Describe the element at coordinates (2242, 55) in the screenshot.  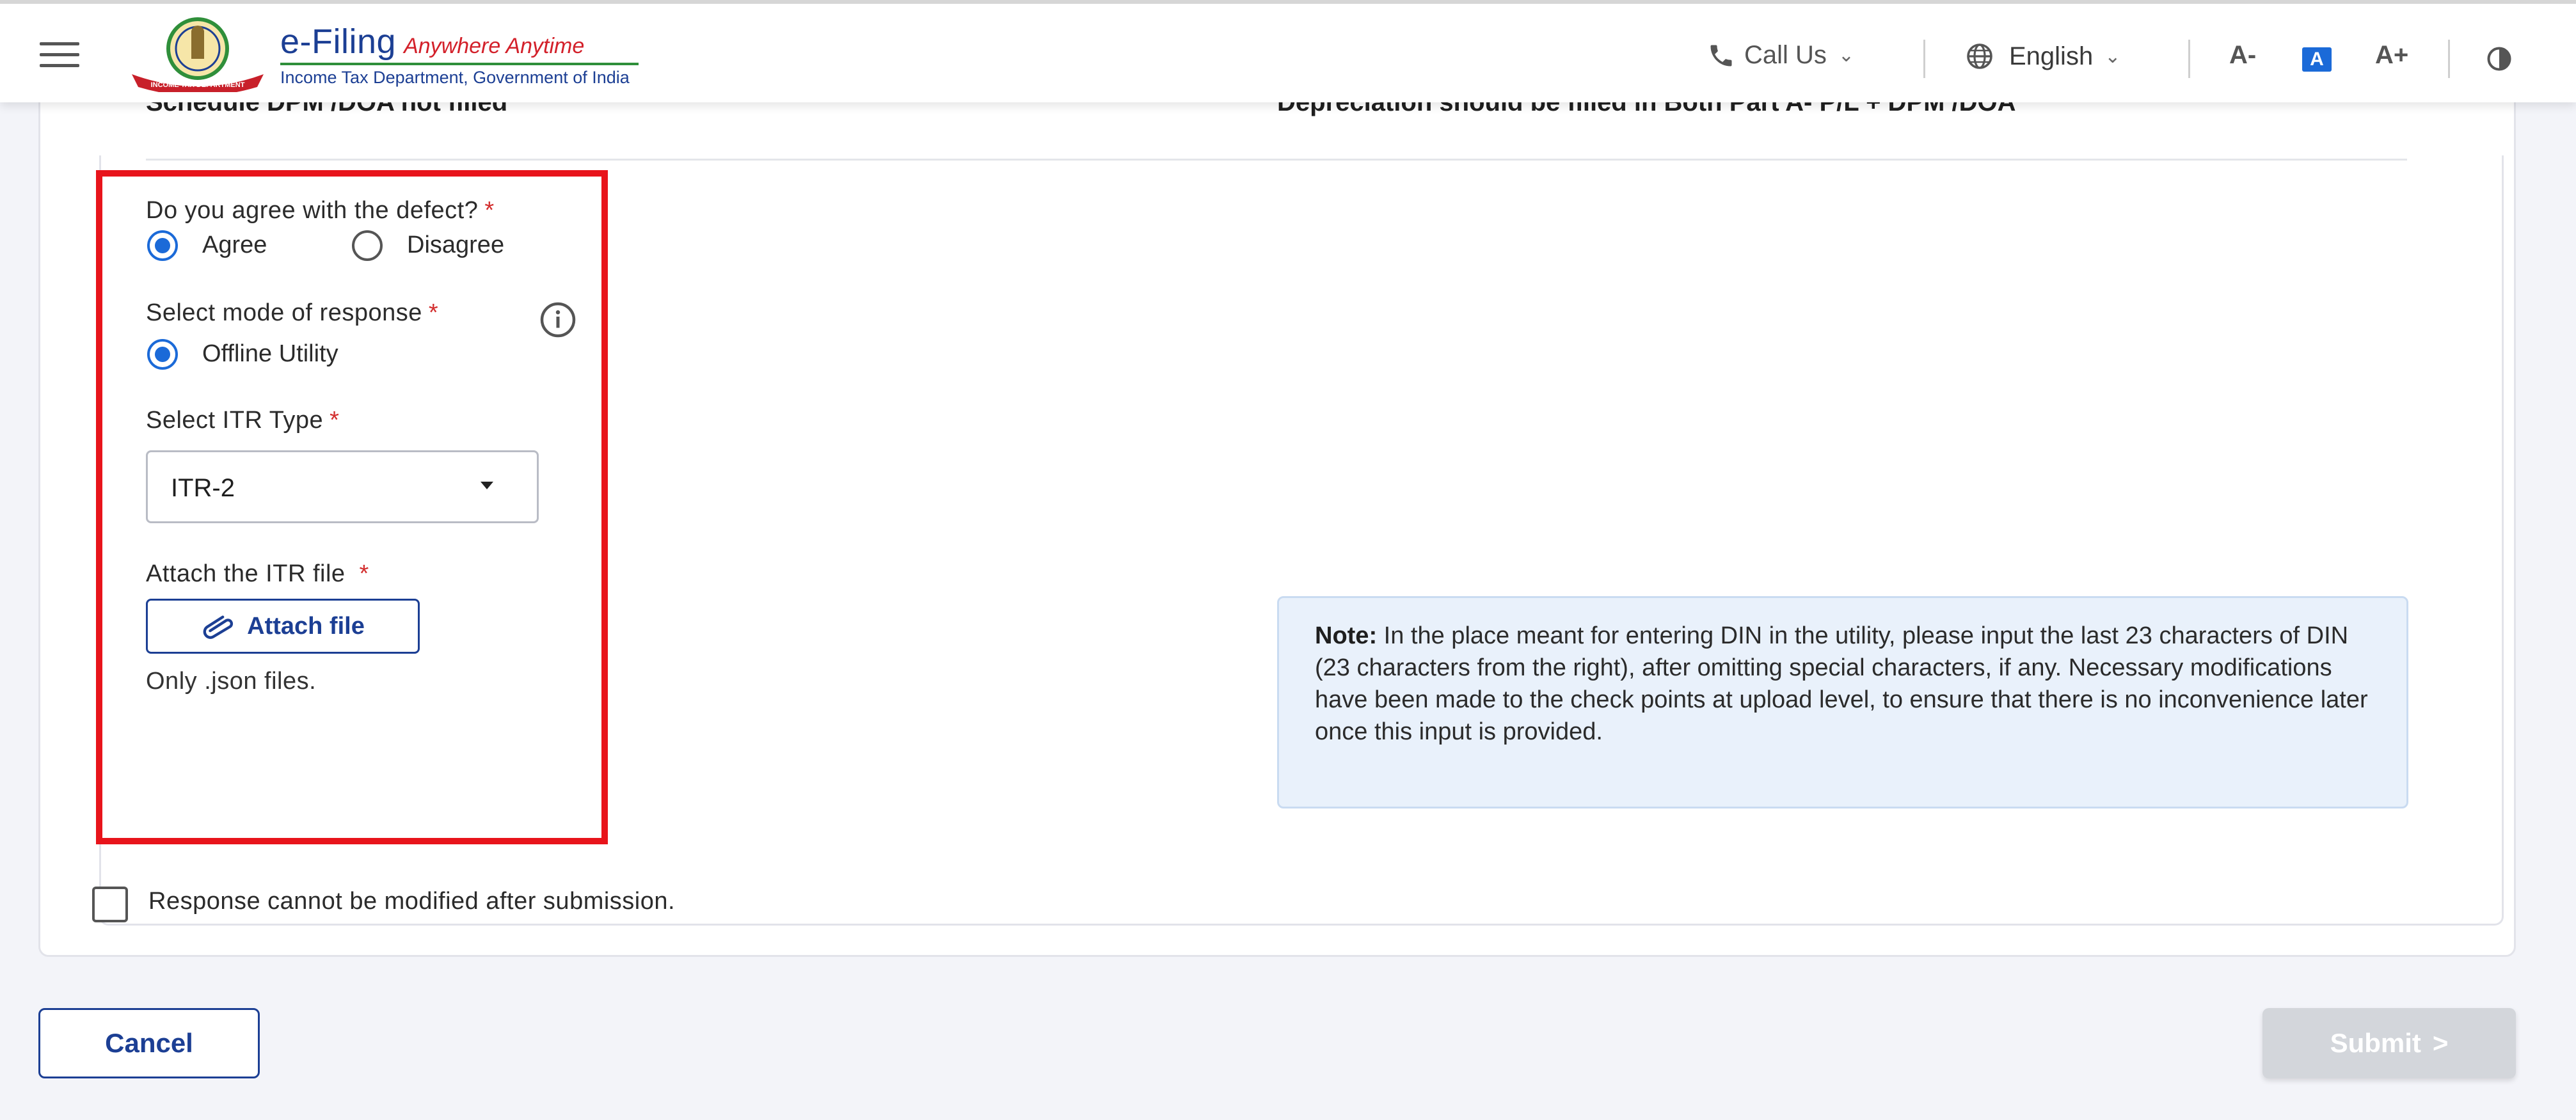
I see `font-decrease-button: A-` at that location.